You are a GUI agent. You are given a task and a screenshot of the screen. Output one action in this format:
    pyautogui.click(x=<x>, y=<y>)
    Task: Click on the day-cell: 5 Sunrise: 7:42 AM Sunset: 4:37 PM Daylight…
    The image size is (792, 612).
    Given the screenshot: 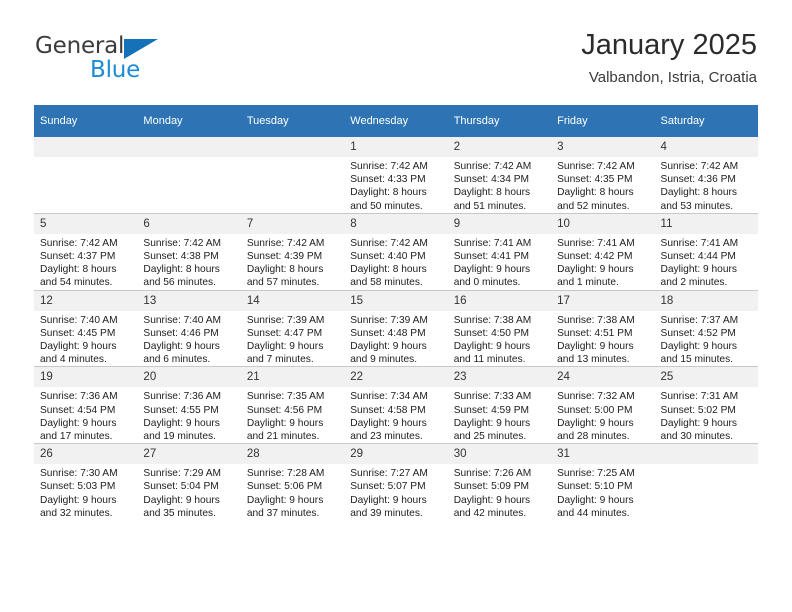 What is the action you would take?
    pyautogui.click(x=86, y=251)
    